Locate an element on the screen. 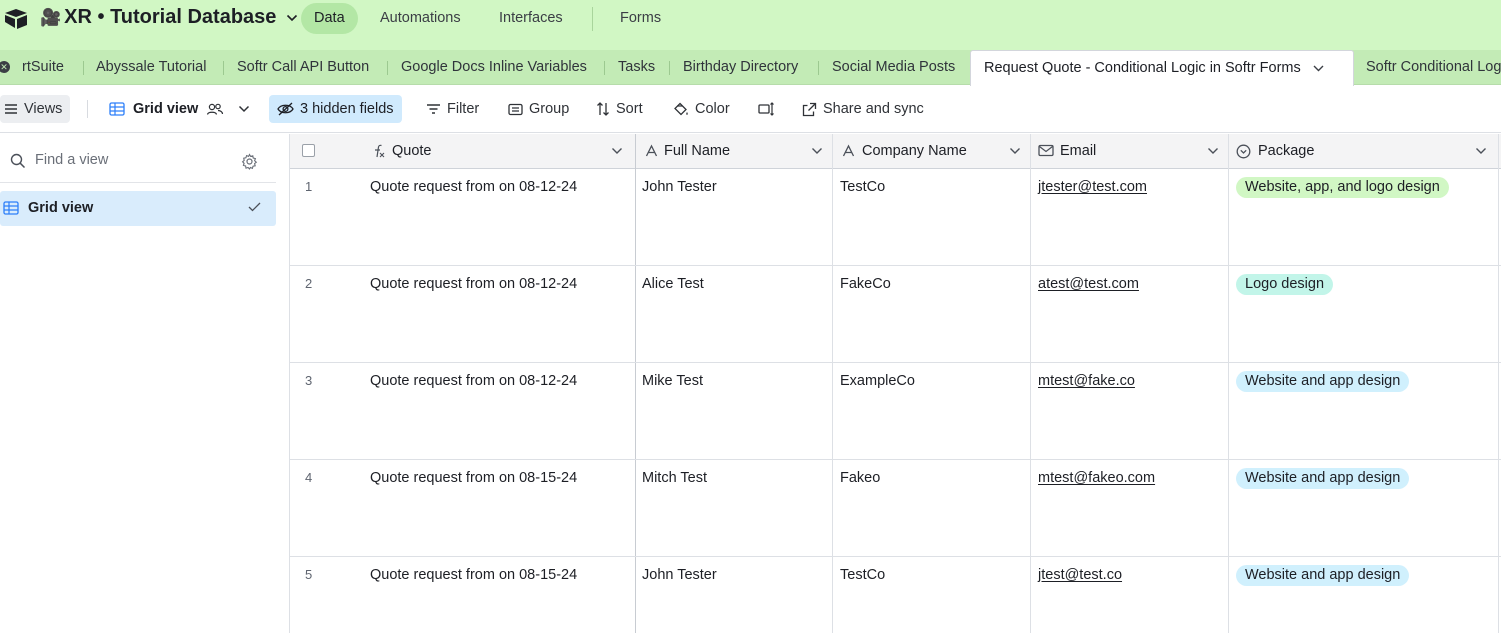  cell-full-name: Mike Test is located at coordinates (672, 411).